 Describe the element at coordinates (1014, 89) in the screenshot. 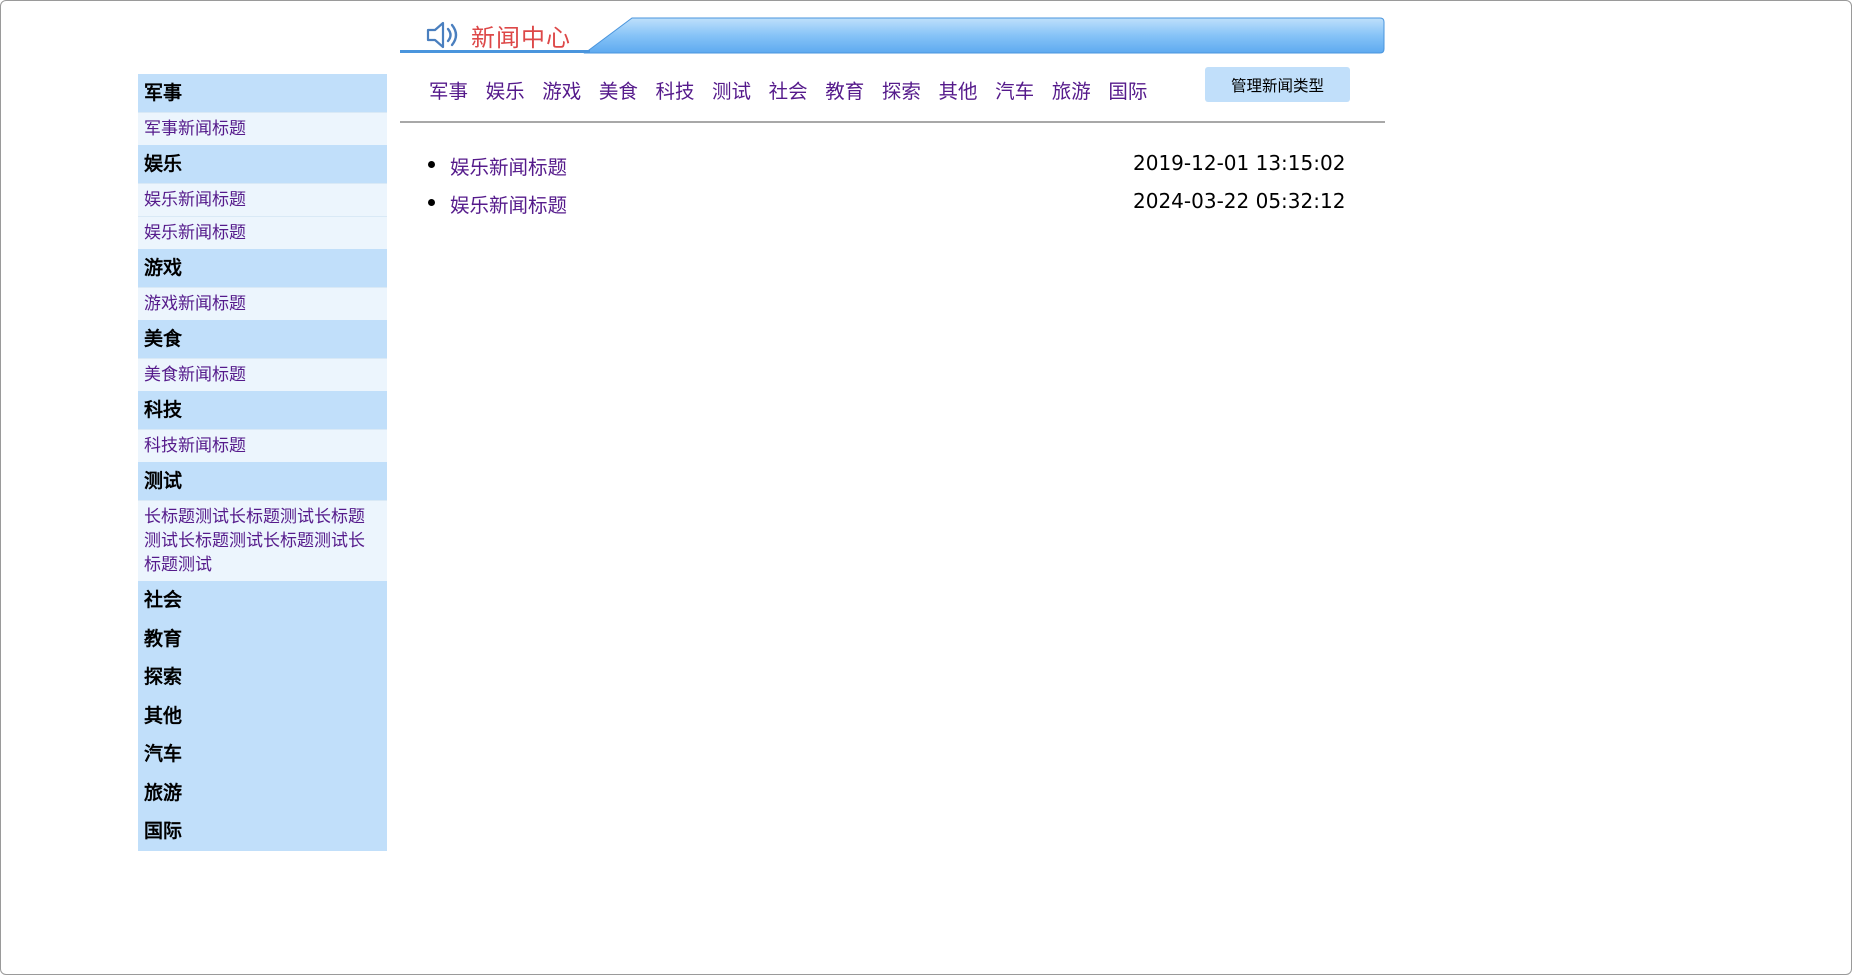

I see `nav-link-category: 汽车` at that location.